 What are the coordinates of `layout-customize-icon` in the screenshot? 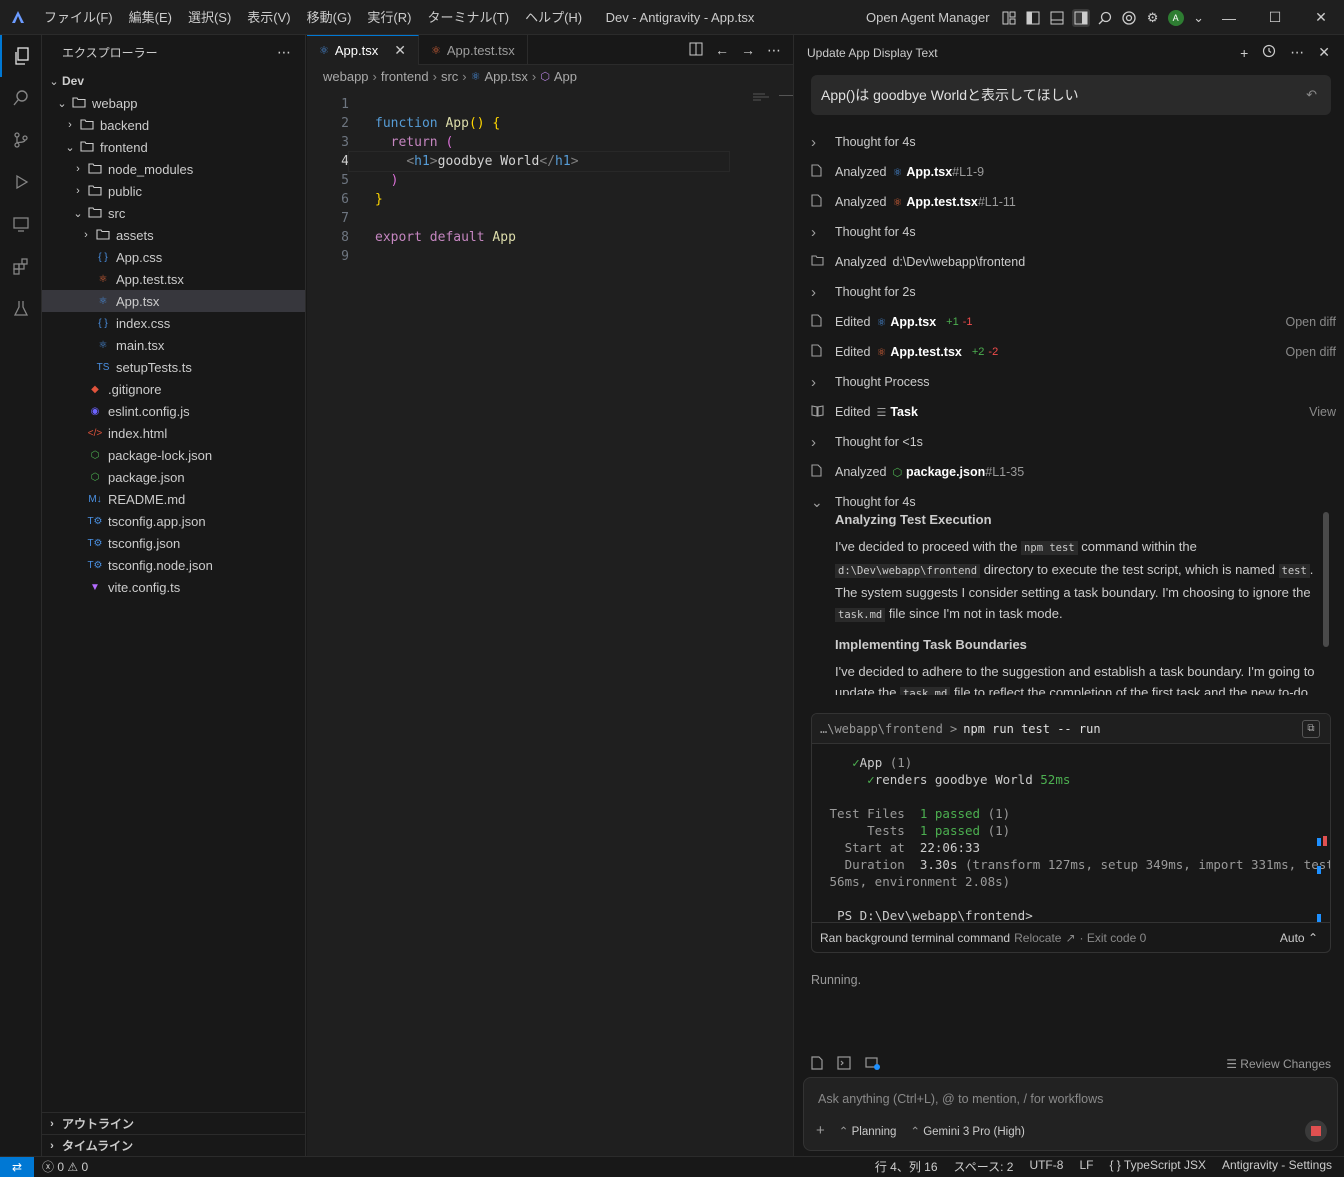 It's located at (1009, 18).